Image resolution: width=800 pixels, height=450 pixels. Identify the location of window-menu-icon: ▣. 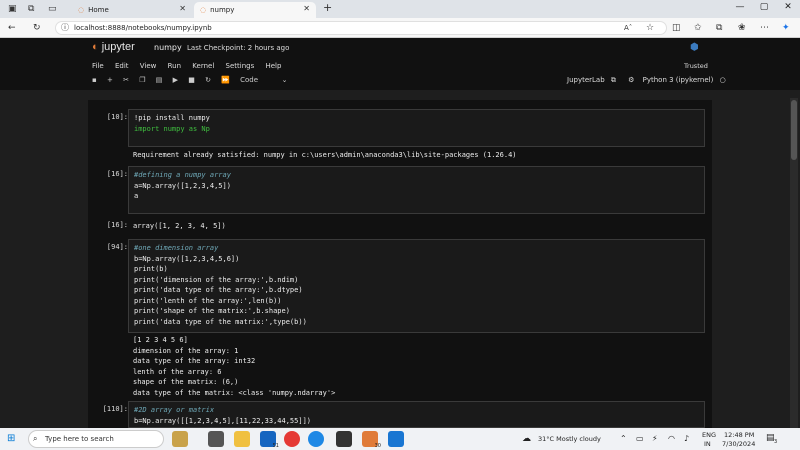
(12, 9).